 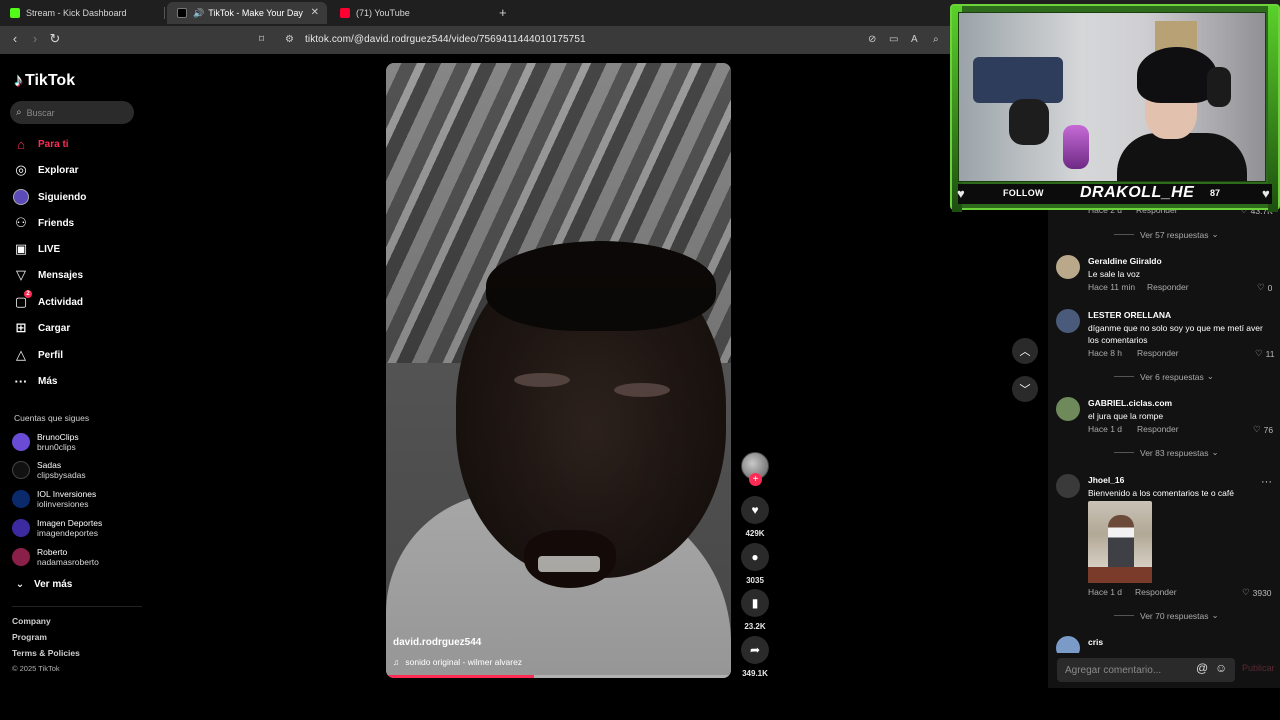 I want to click on comment-username: Geraldine Giiraldo, so click(x=1125, y=261).